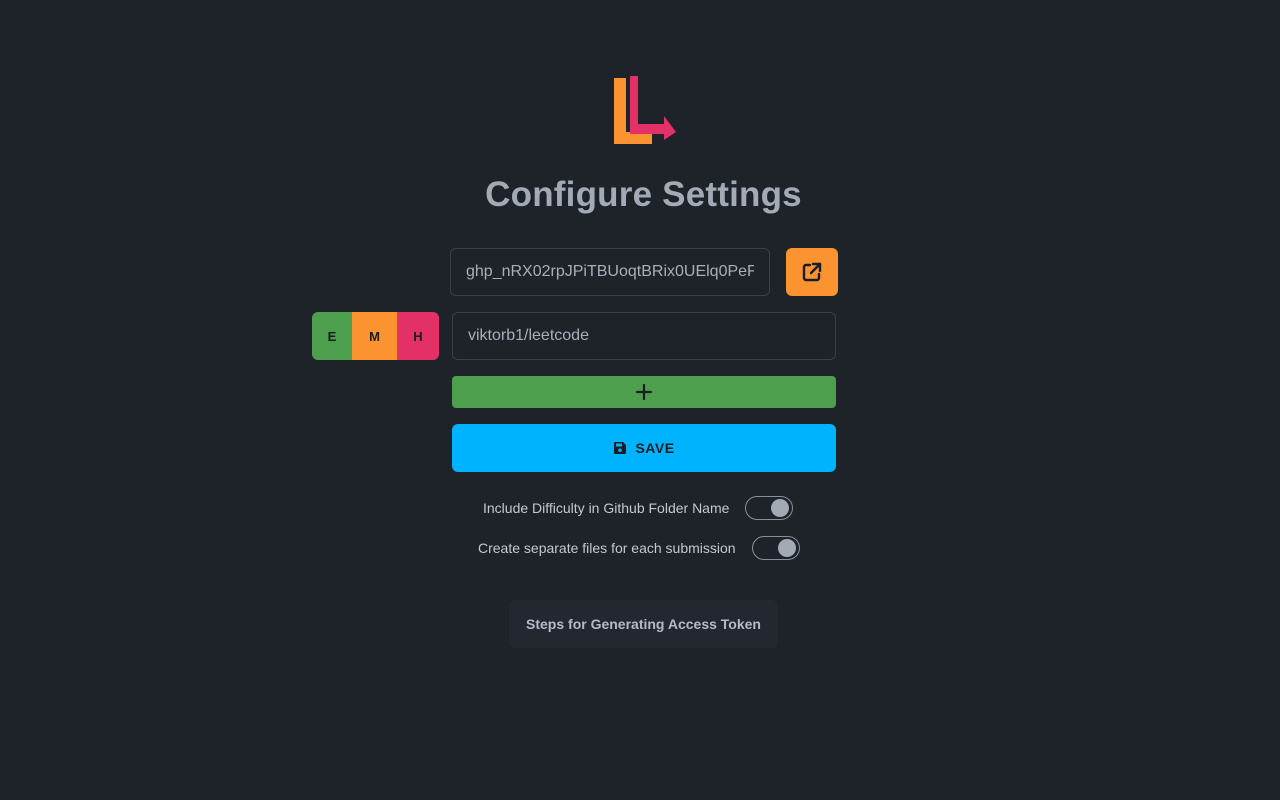  Describe the element at coordinates (769, 508) in the screenshot. I see `difficulty-folder-toggle` at that location.